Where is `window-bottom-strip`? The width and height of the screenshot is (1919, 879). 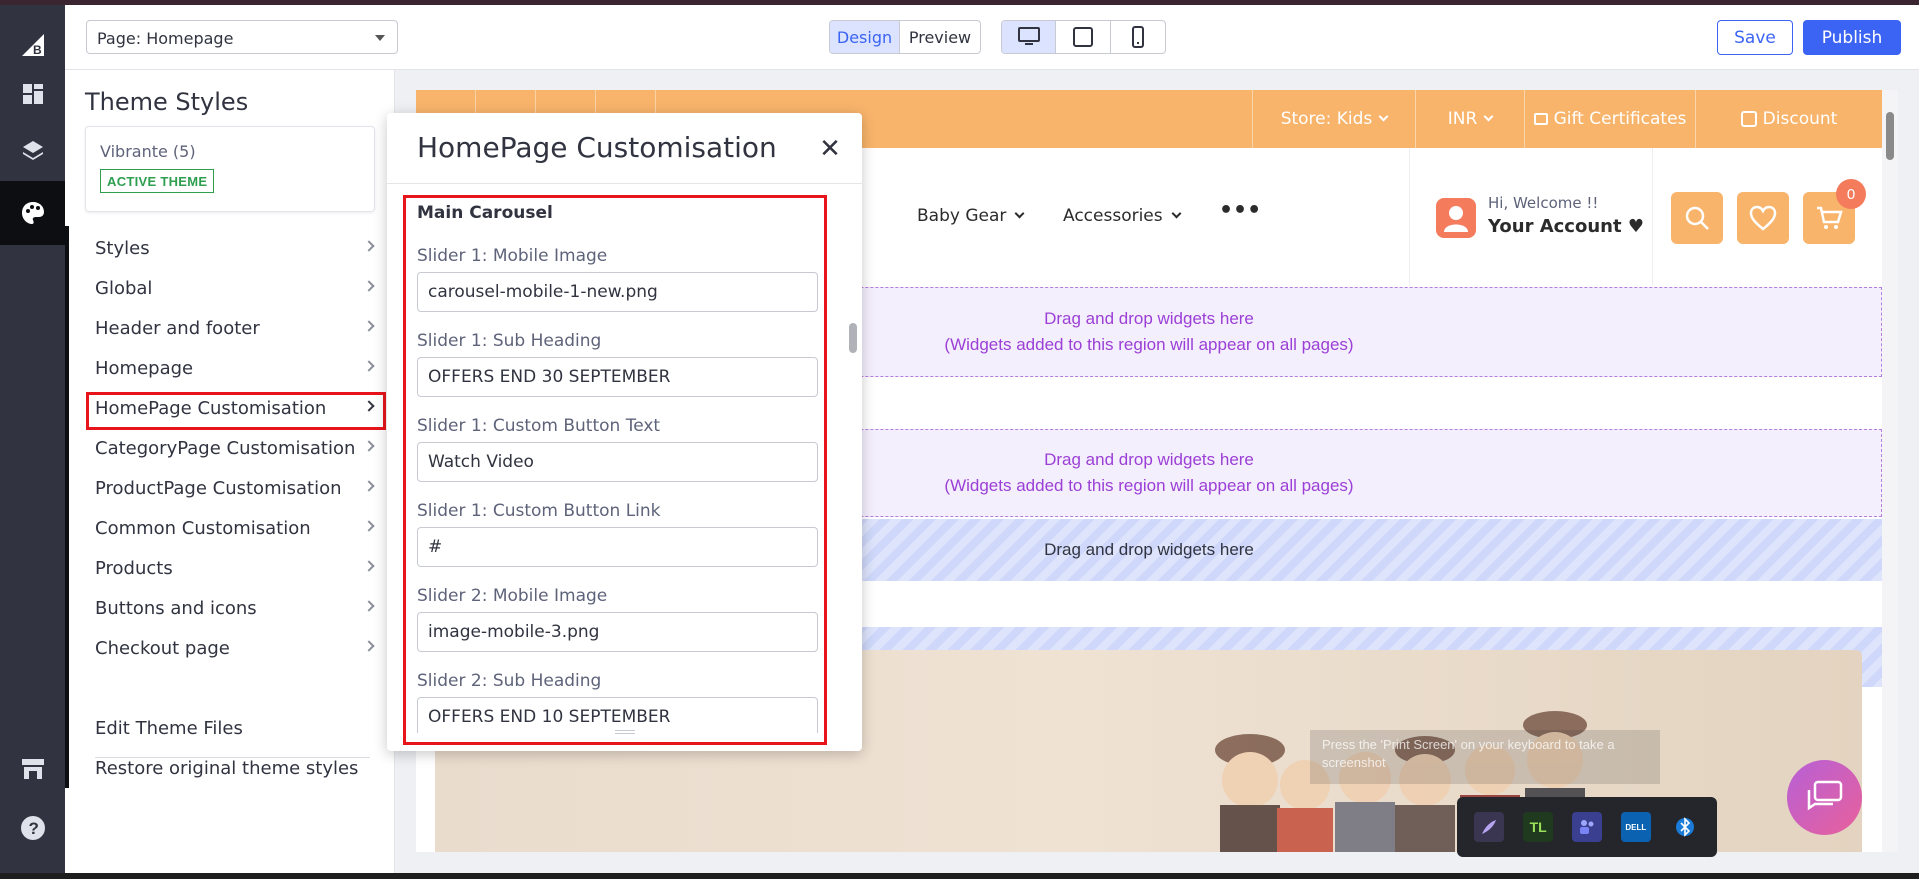 window-bottom-strip is located at coordinates (959, 876).